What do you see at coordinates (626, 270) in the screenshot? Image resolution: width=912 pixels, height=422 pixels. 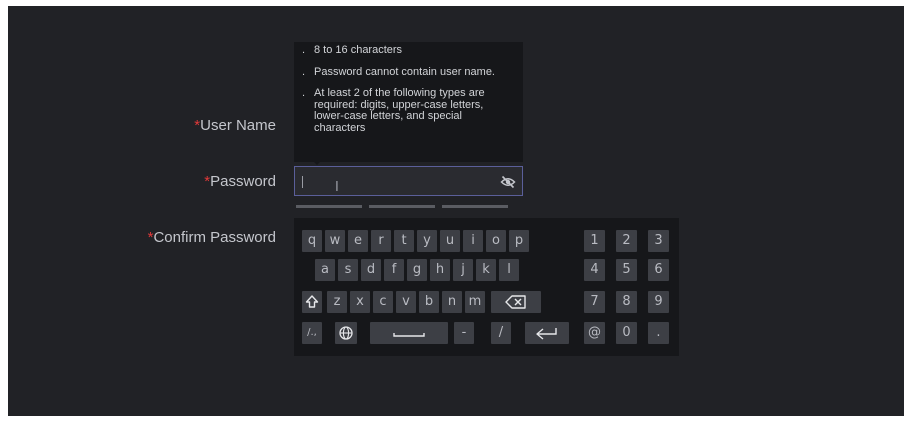 I see `key-5: 5` at bounding box center [626, 270].